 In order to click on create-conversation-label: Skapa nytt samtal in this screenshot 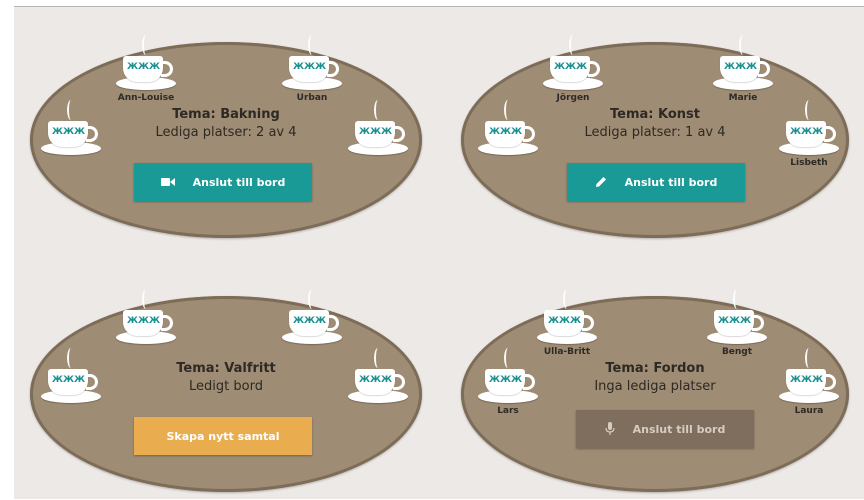, I will do `click(223, 436)`.